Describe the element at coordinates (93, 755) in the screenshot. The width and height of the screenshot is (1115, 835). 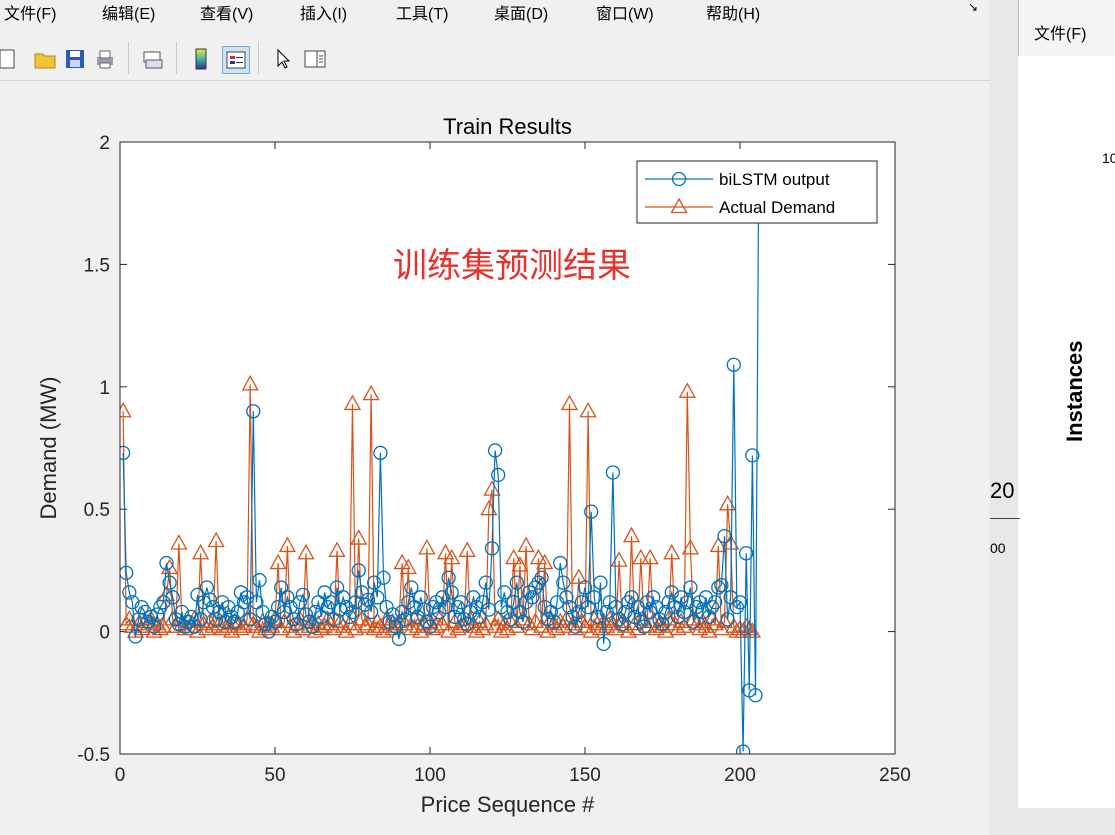
I see `y-tick-label: -0.5` at that location.